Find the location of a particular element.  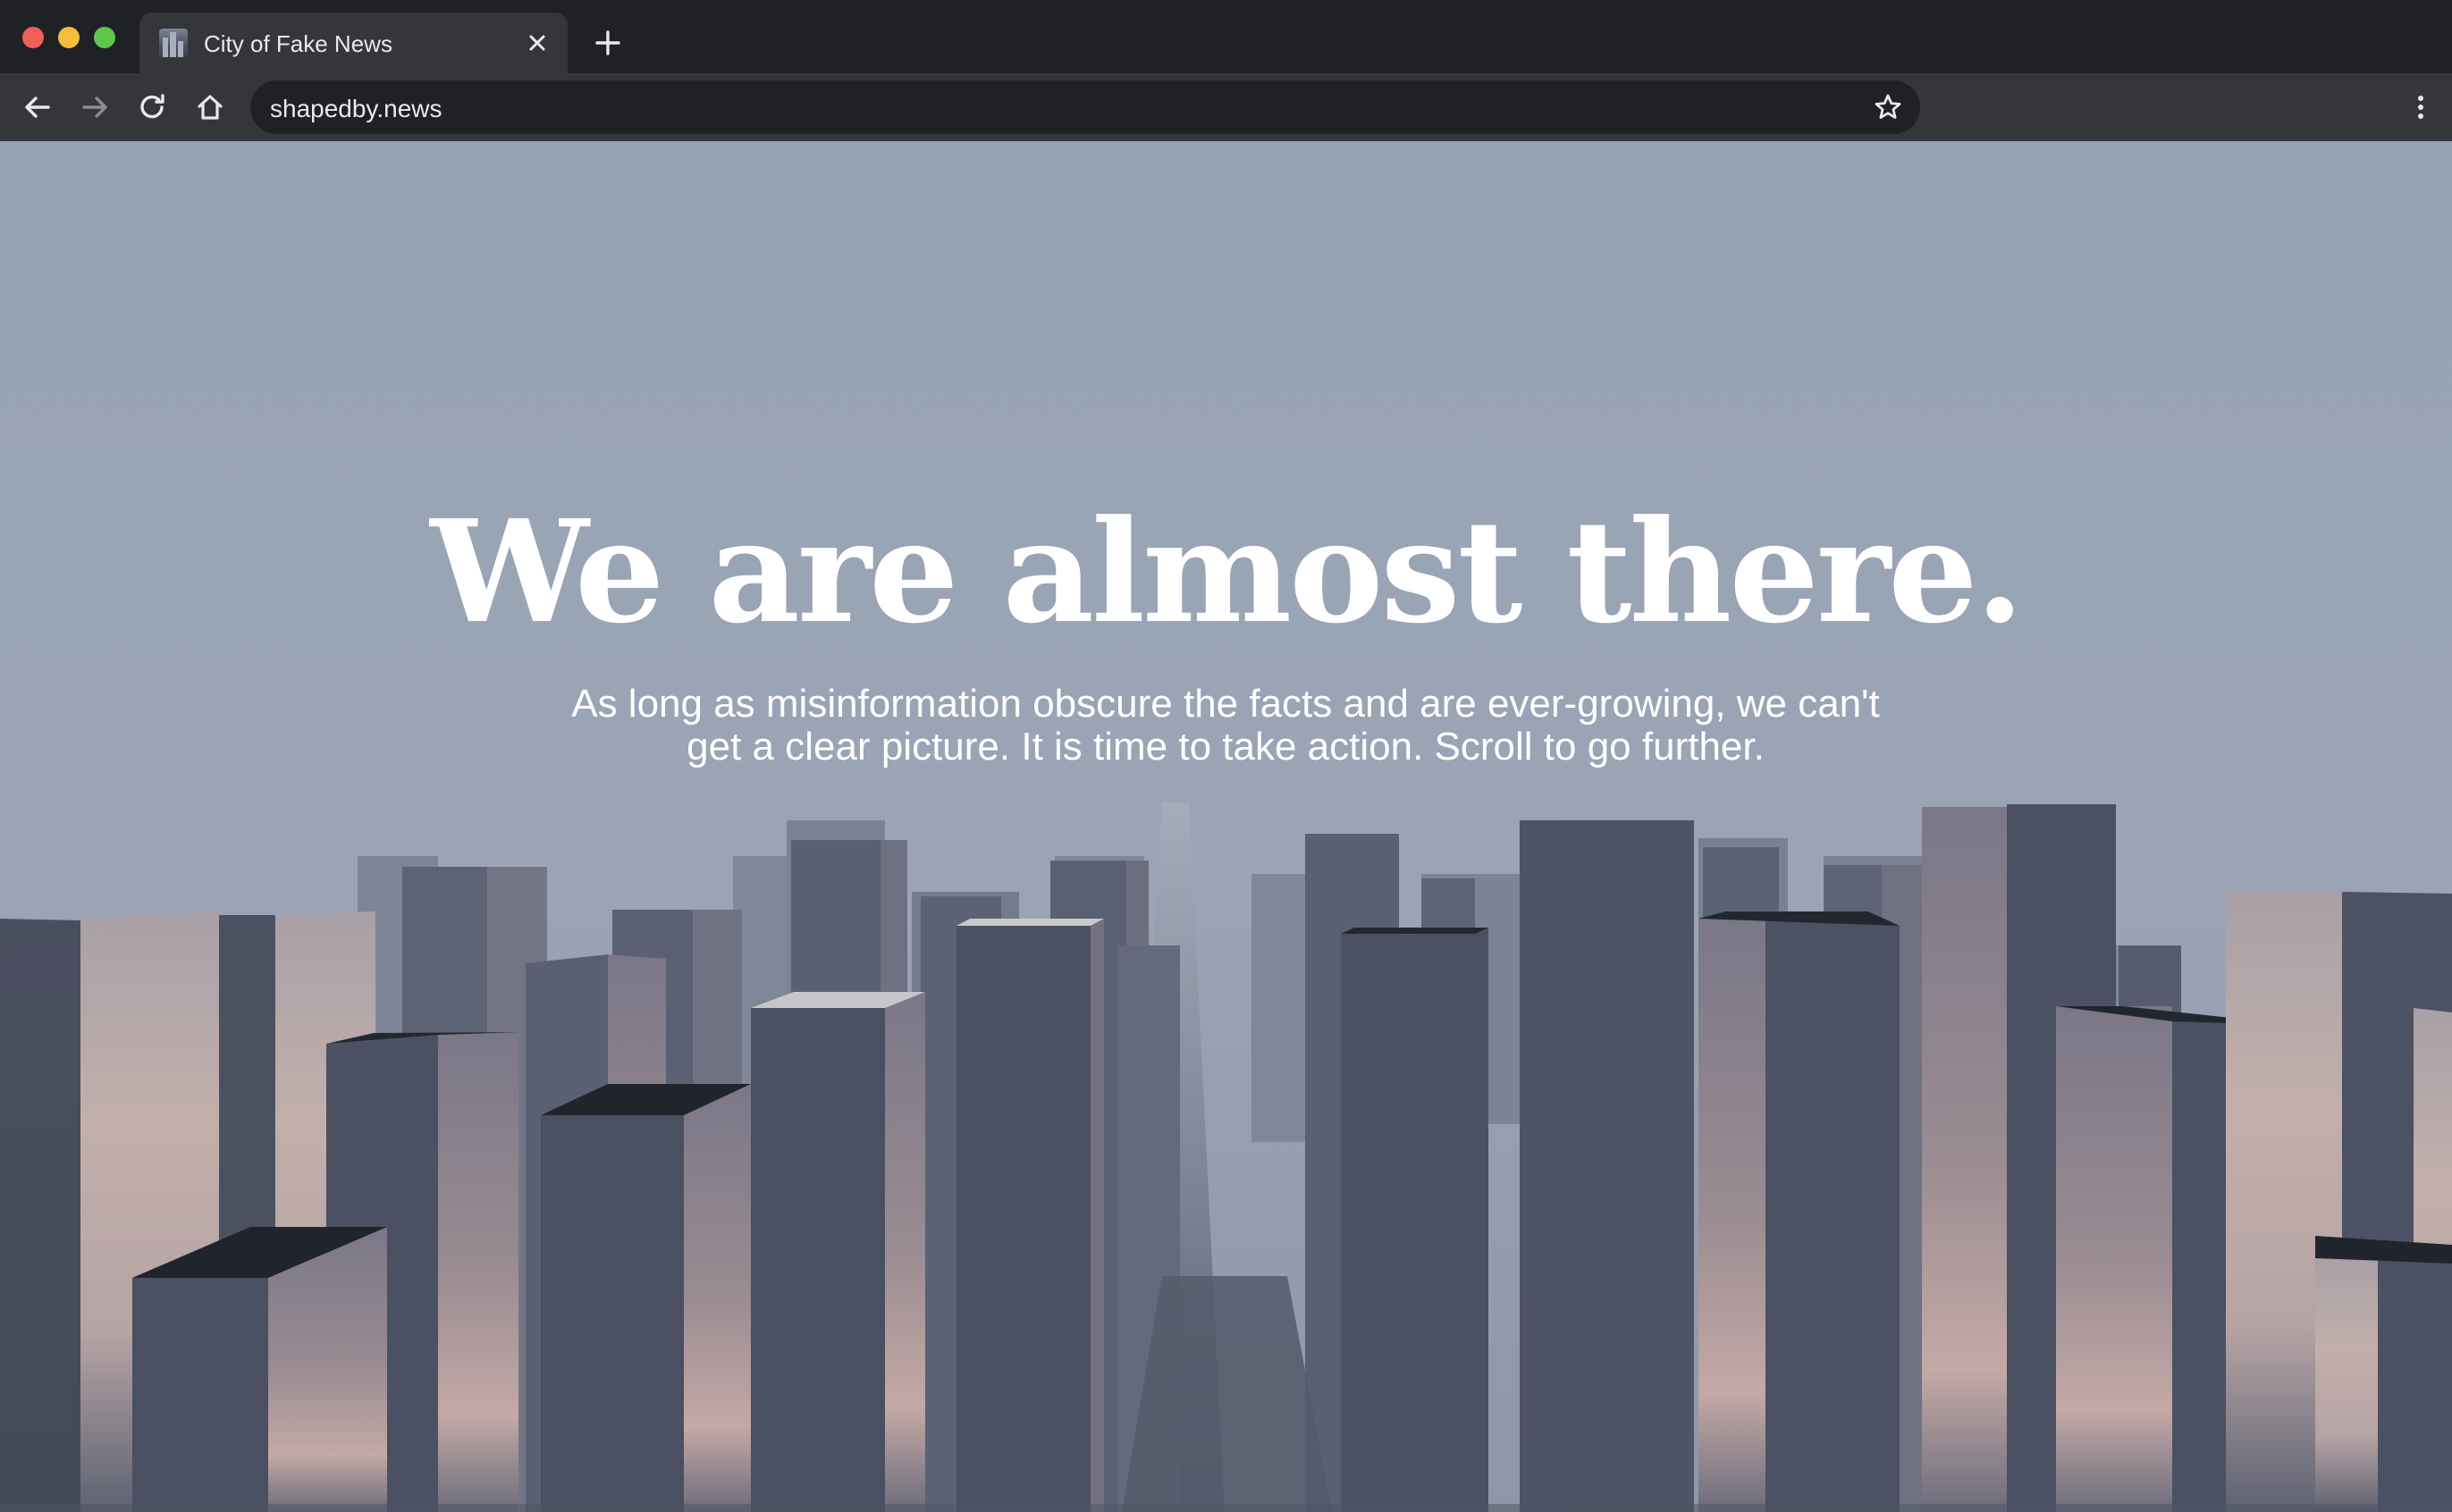

city-favicon-icon is located at coordinates (173, 43).